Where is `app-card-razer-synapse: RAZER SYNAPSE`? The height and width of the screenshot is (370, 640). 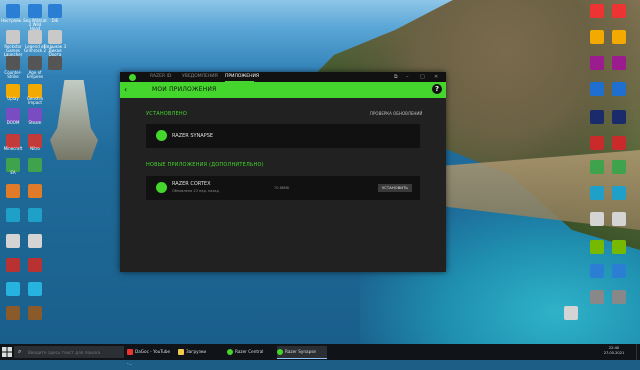 app-card-razer-synapse: RAZER SYNAPSE is located at coordinates (283, 136).